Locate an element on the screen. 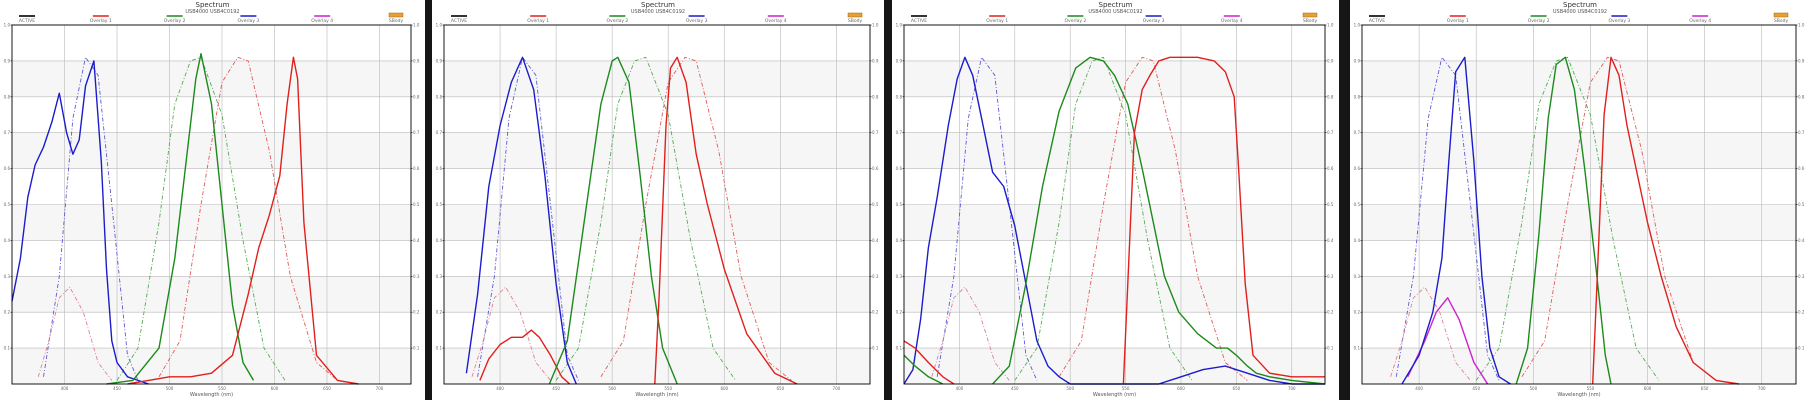 The image size is (1810, 400). x-tick-label: 700 is located at coordinates (380, 388).